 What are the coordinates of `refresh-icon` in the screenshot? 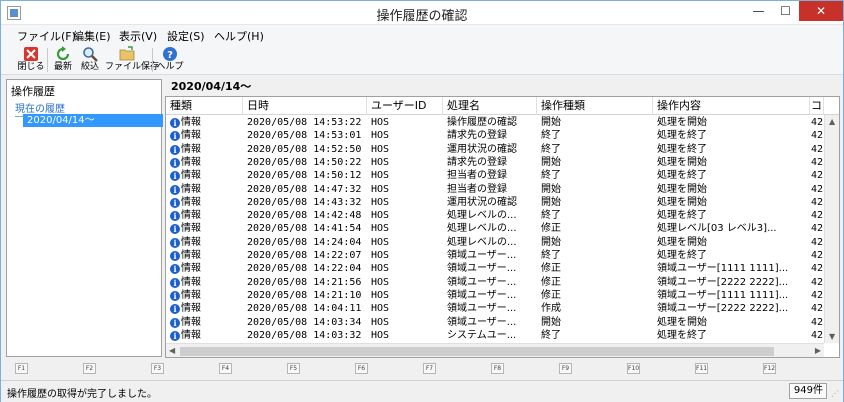 It's located at (63, 53).